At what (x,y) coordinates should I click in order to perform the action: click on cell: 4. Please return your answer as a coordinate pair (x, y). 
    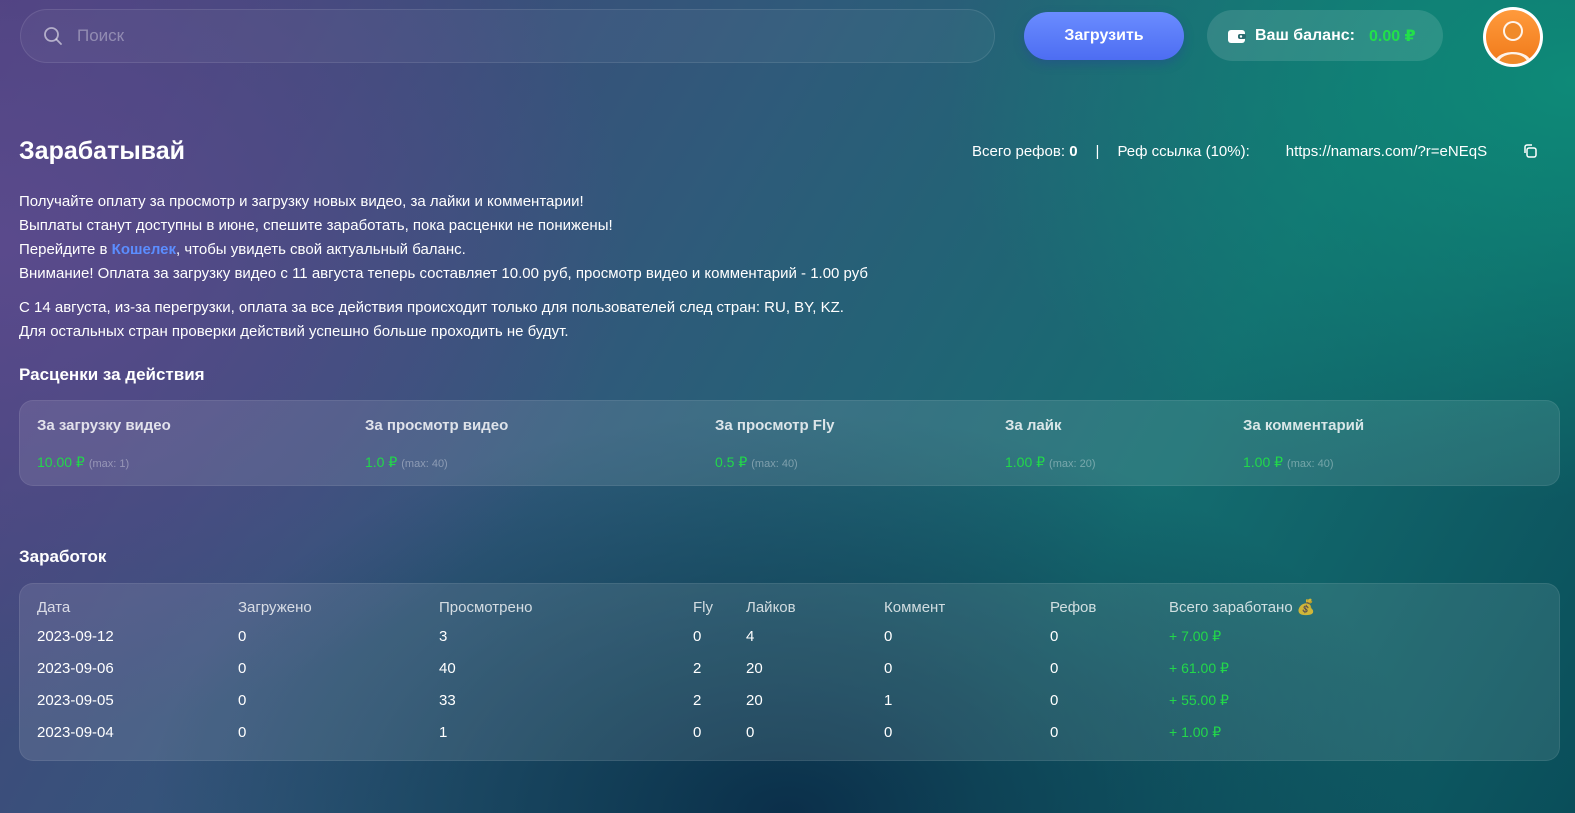
    Looking at the image, I should click on (750, 636).